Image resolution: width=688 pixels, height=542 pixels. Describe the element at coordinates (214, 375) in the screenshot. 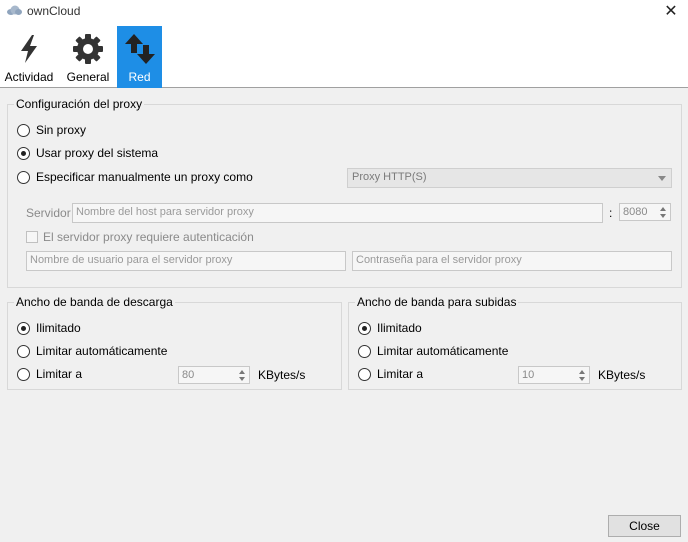

I see `download-limit-spinbox: 80` at that location.